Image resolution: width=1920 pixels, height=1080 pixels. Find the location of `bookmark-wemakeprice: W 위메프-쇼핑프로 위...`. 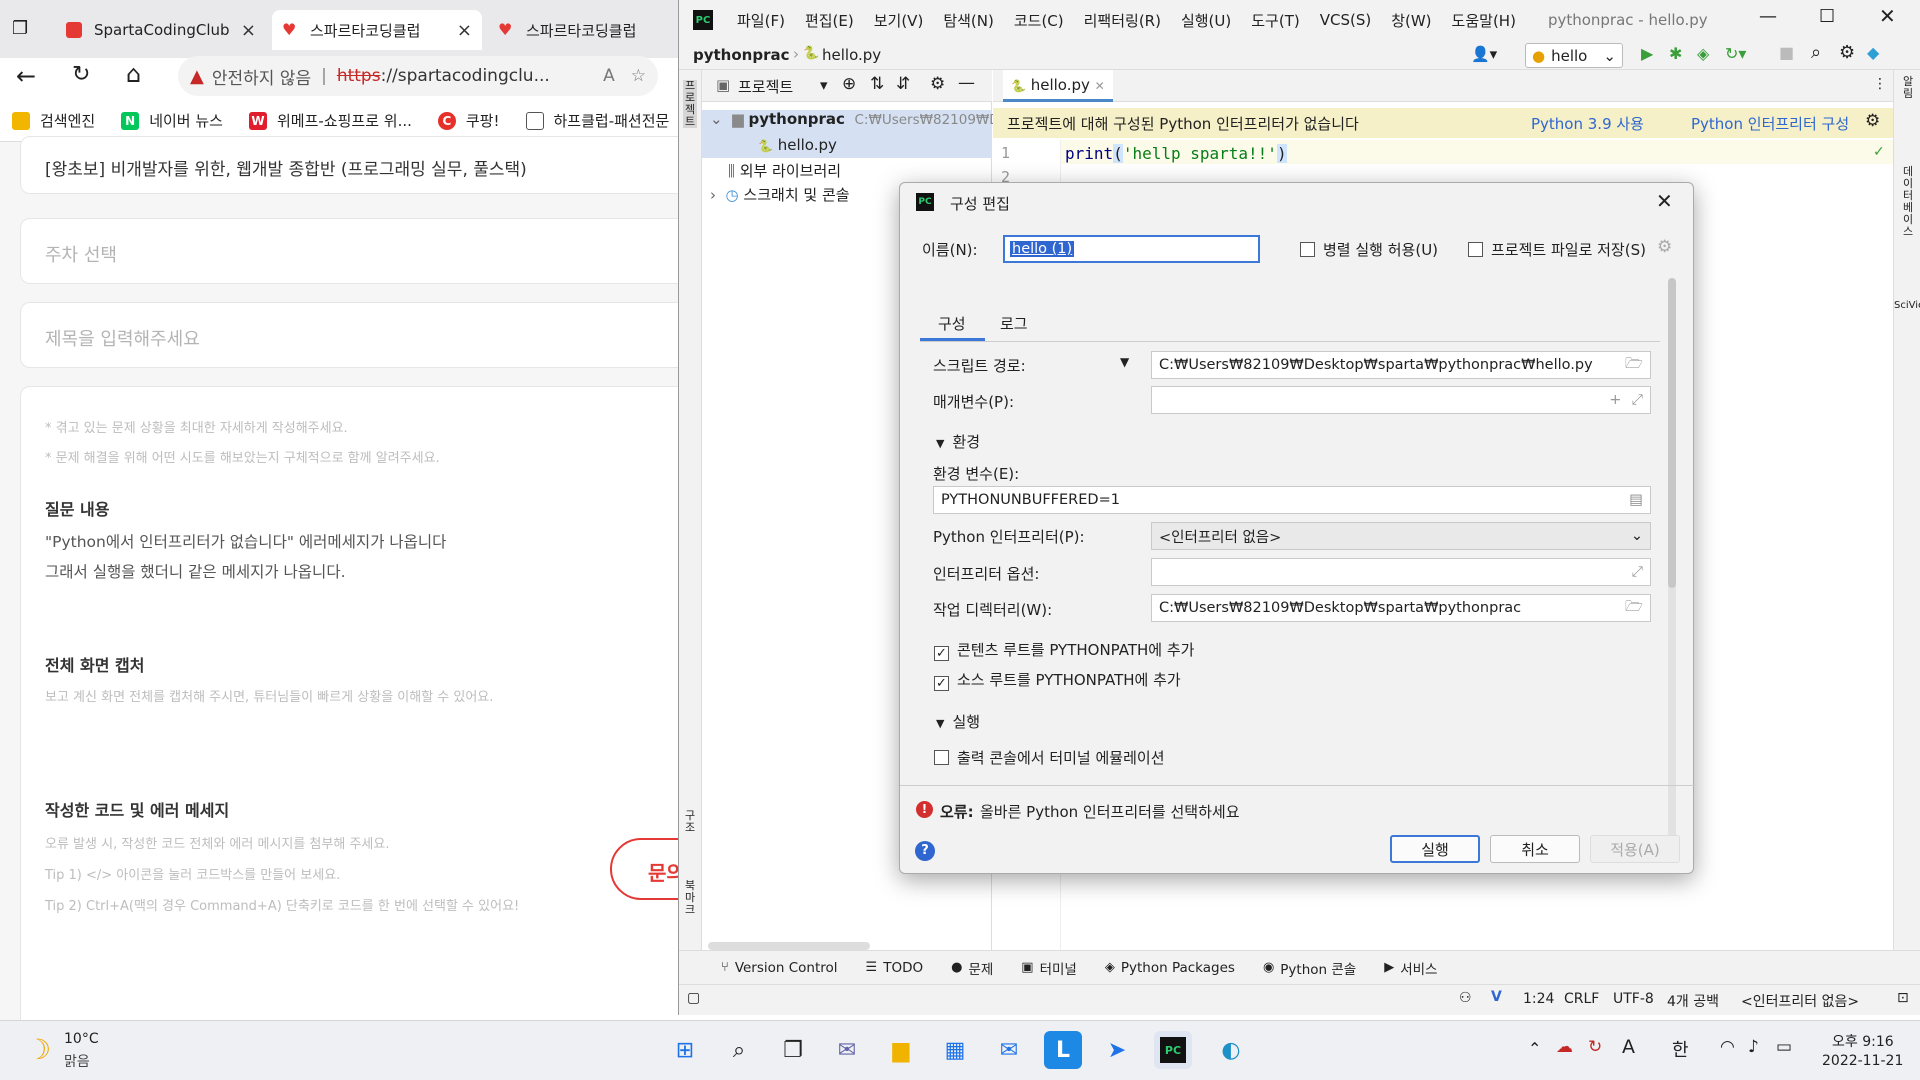

bookmark-wemakeprice: W 위메프-쇼핑프로 위... is located at coordinates (330, 120).